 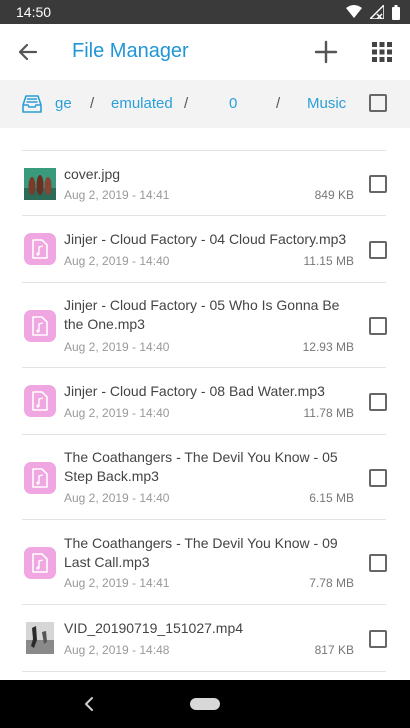 I want to click on no-signal-icon, so click(x=377, y=12).